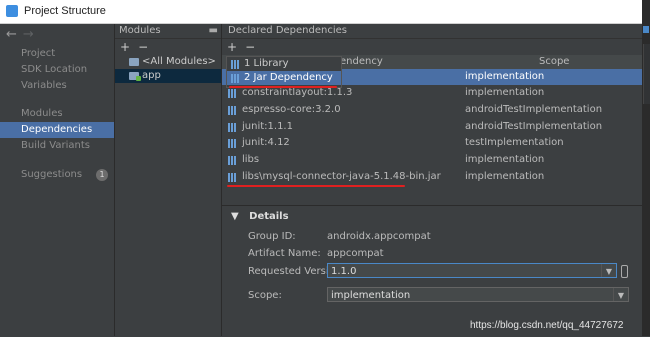  Describe the element at coordinates (432, 160) in the screenshot. I see `table-row: libs implementation` at that location.